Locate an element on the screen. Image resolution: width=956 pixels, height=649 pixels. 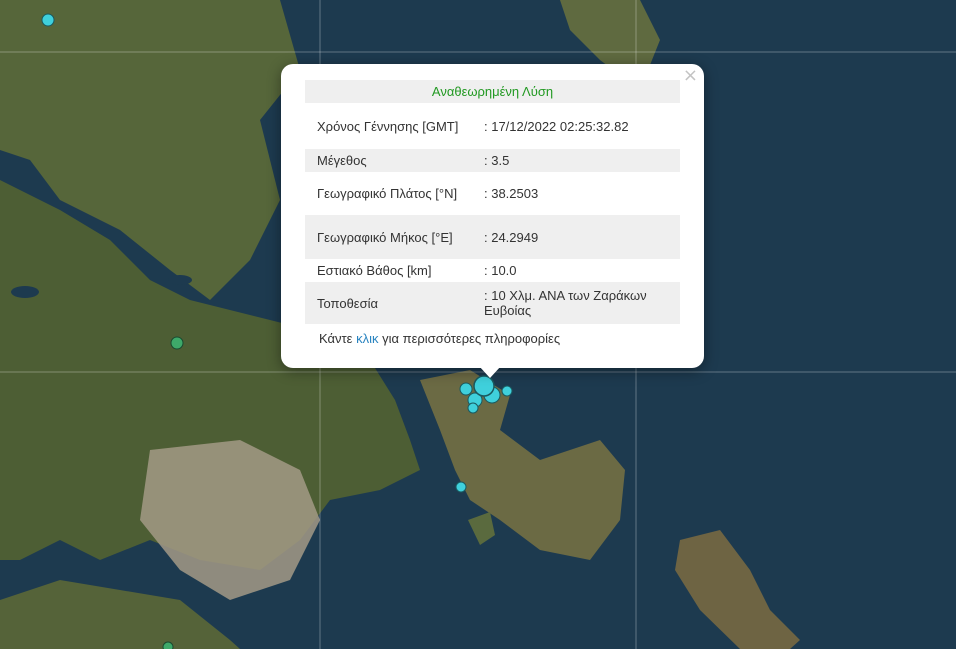
popup-header: Αναθεωρημένη Λύση is located at coordinates (492, 91).